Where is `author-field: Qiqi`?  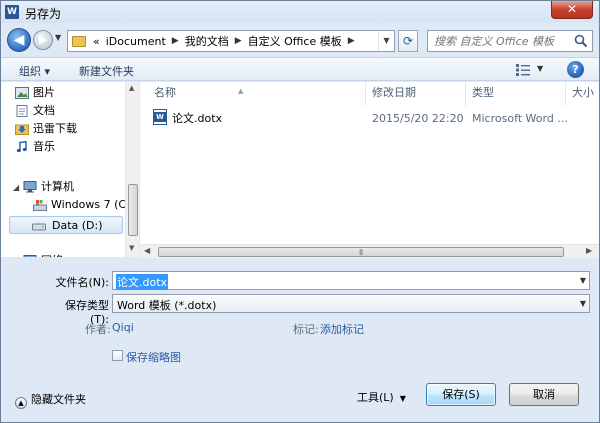 author-field: Qiqi is located at coordinates (123, 327).